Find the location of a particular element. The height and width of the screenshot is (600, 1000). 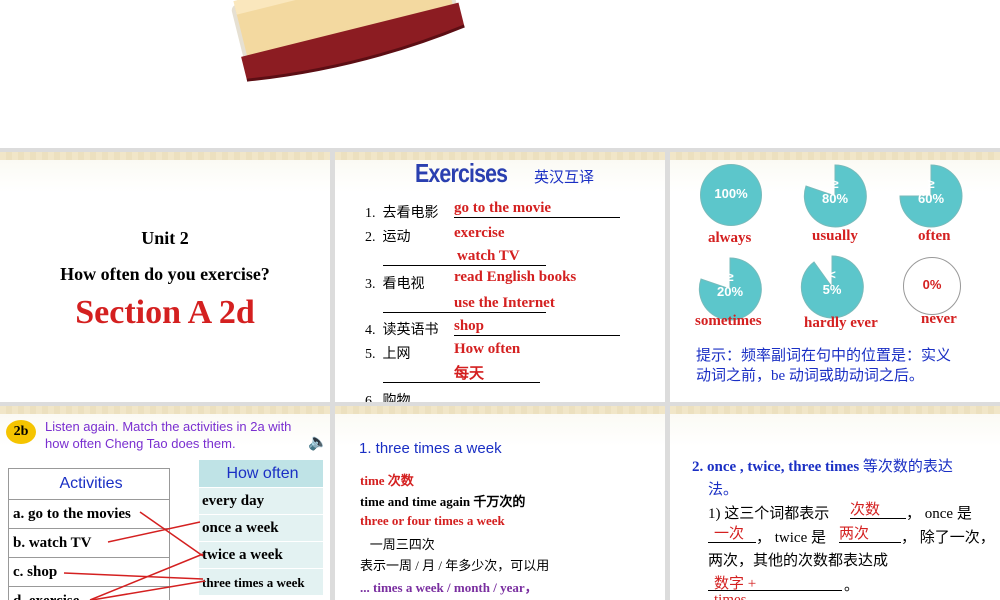

exercise-item-2: 2. 运动 is located at coordinates (388, 237).